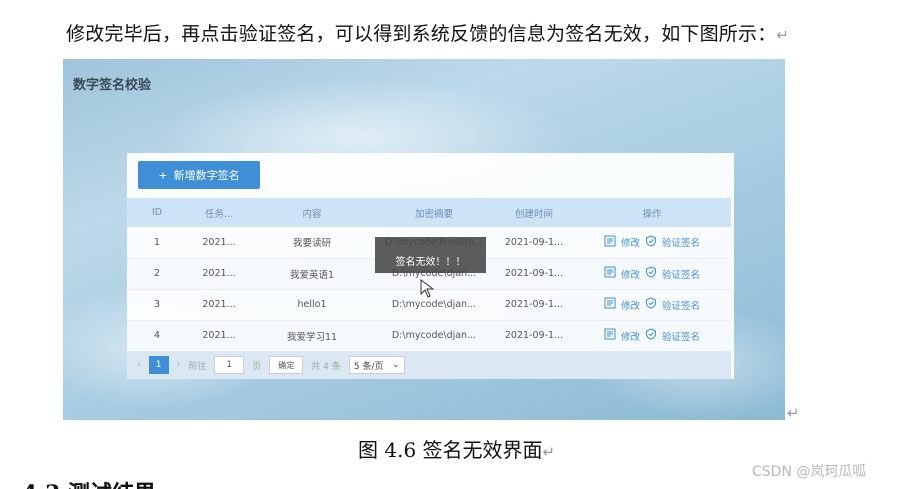  I want to click on chevron-down-icon: ⌄, so click(395, 365).